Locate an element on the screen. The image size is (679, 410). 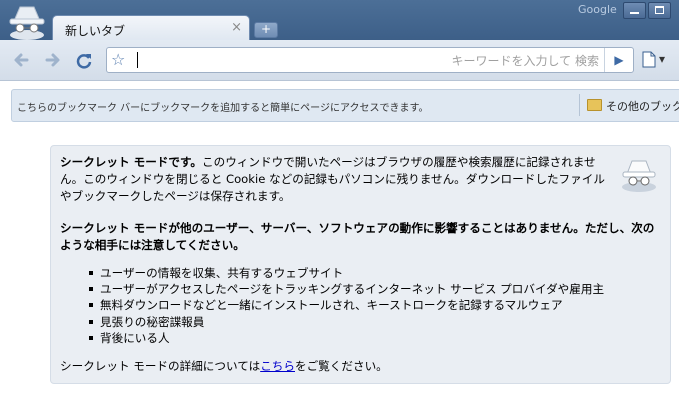
go-icon: ▶ is located at coordinates (618, 60).